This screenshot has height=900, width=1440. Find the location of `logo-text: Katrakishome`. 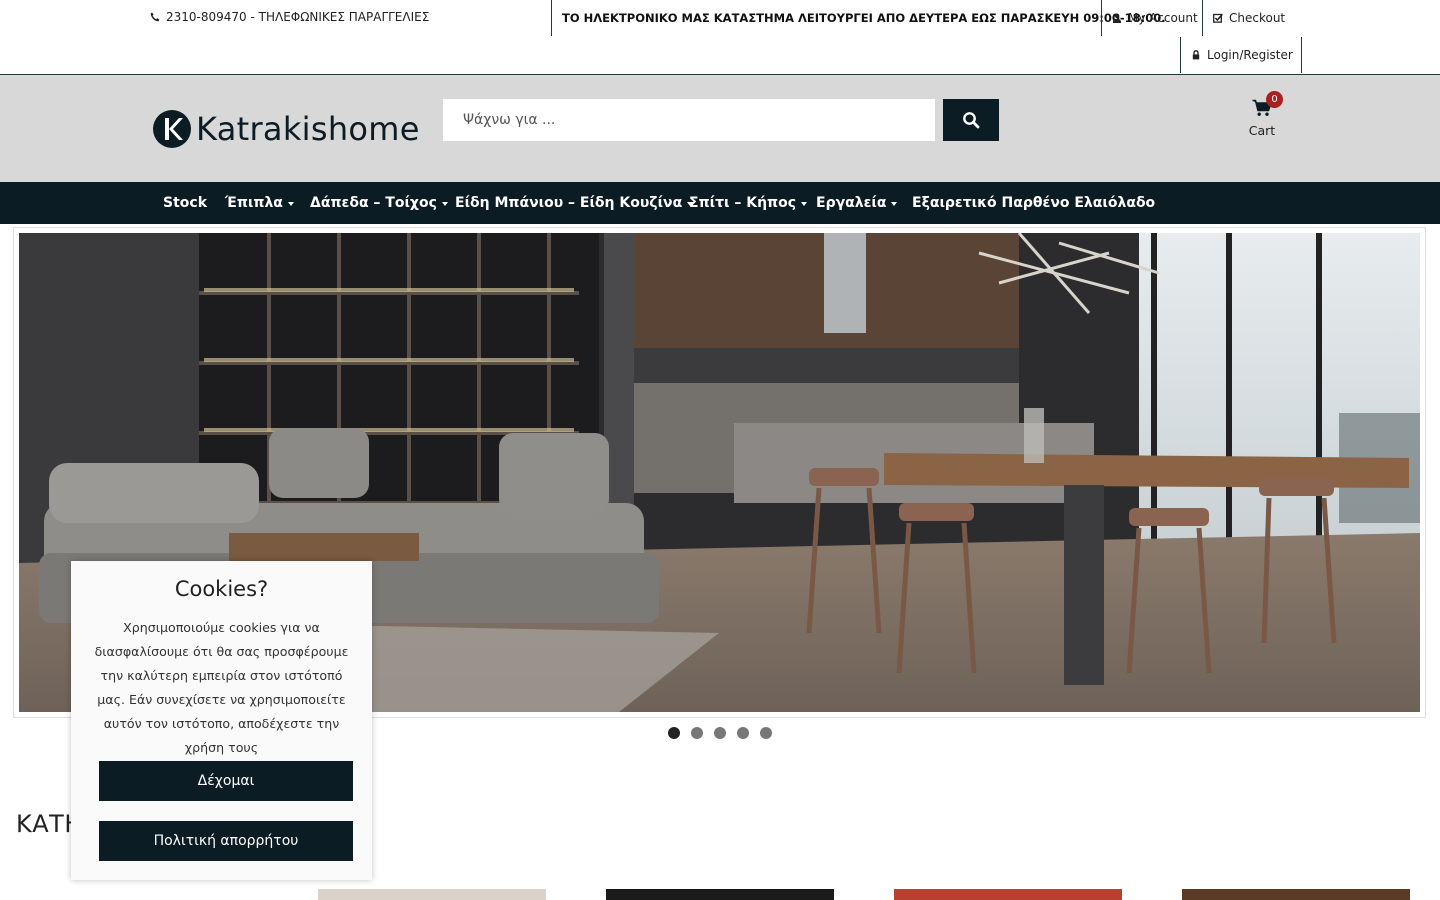

logo-text: Katrakishome is located at coordinates (308, 129).